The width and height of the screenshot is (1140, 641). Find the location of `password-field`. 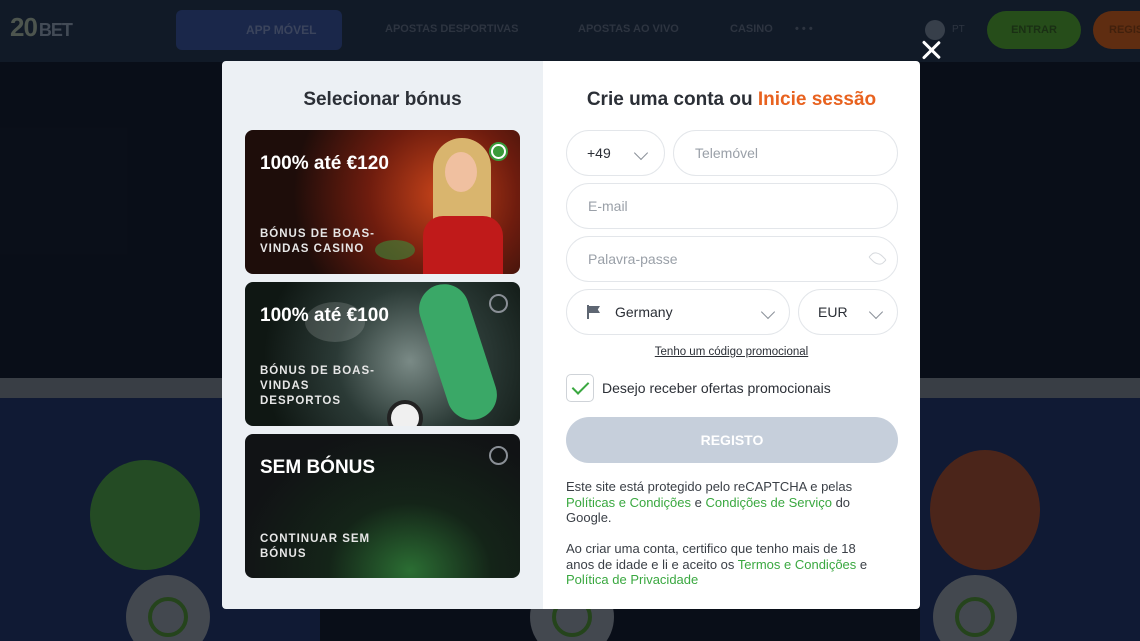

password-field is located at coordinates (732, 259).